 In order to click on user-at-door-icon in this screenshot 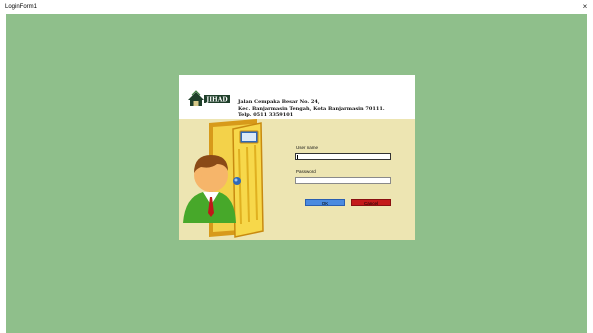, I will do `click(223, 178)`.